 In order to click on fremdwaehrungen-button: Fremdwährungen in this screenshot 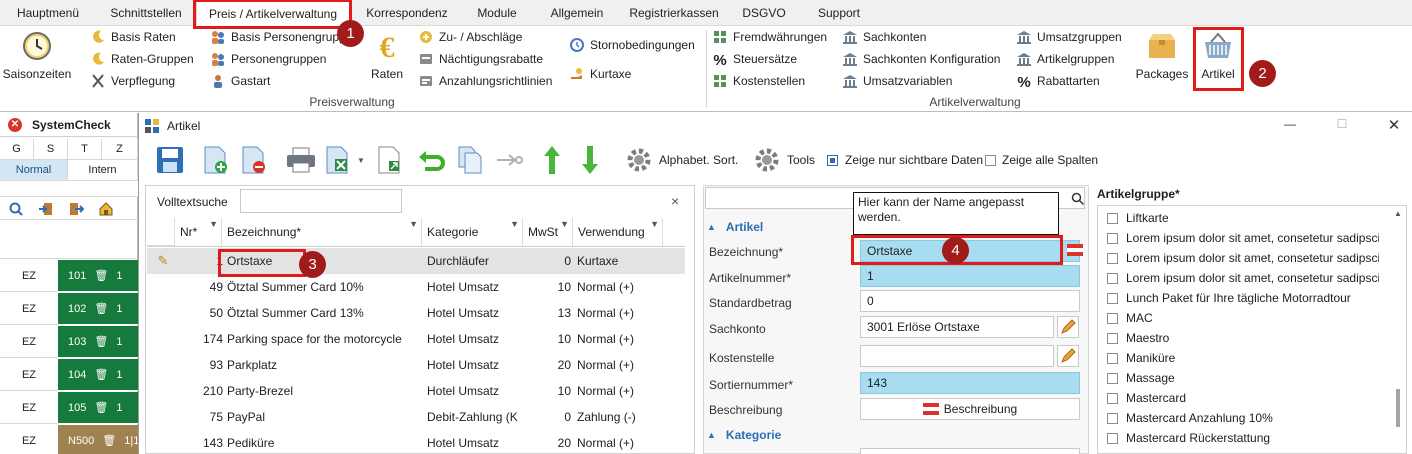, I will do `click(769, 37)`.